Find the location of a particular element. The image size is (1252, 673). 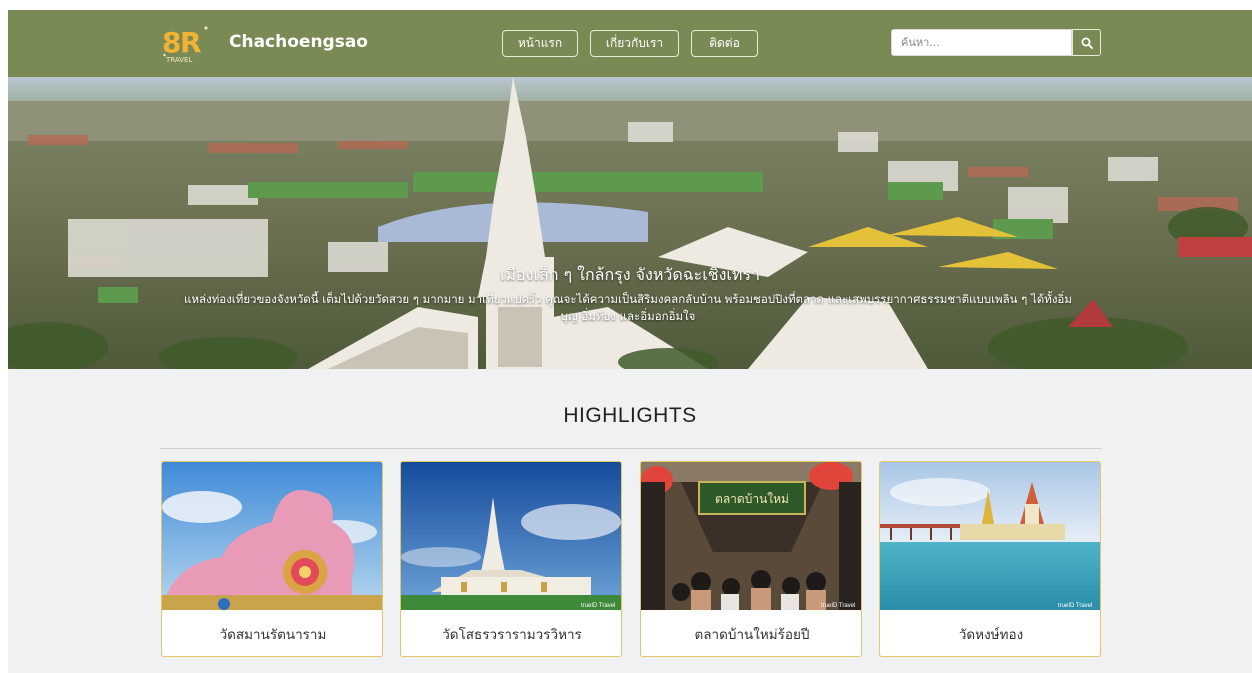

nav-contact-label: ติดต่อ is located at coordinates (724, 43).